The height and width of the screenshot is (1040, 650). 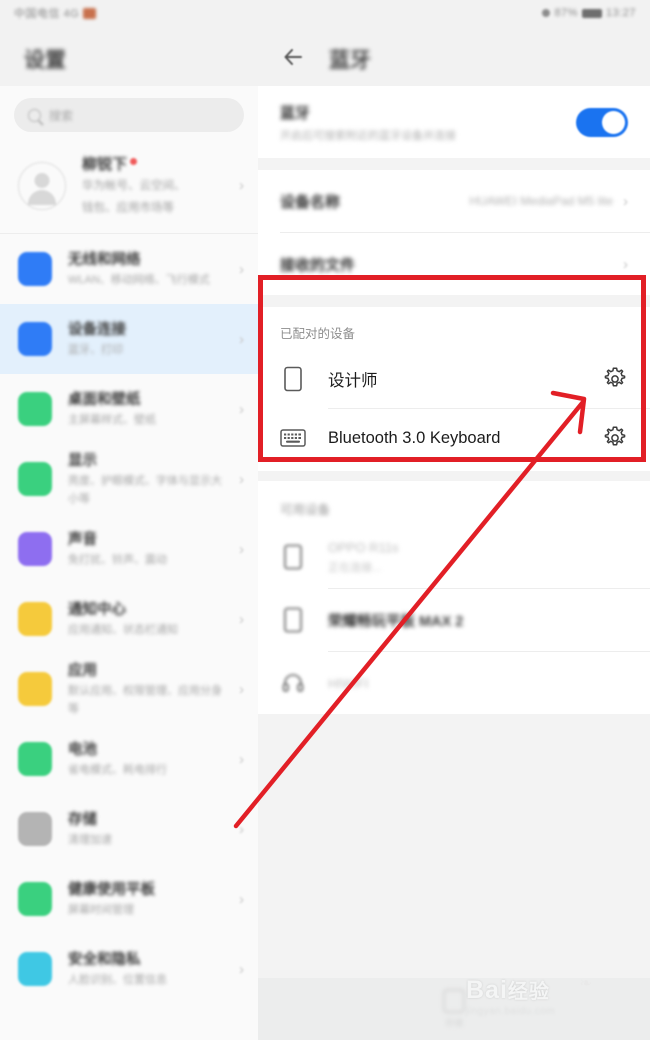 I want to click on account-badge-dot, so click(x=134, y=162).